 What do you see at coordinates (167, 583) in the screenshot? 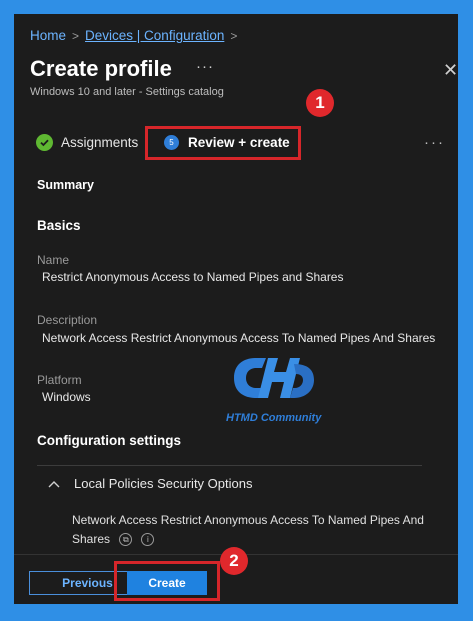
I see `create-button: Create` at bounding box center [167, 583].